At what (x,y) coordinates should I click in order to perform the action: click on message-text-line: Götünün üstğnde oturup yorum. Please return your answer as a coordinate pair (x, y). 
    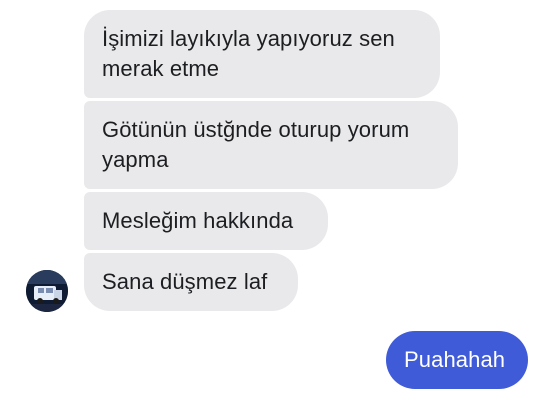
    Looking at the image, I should click on (256, 129).